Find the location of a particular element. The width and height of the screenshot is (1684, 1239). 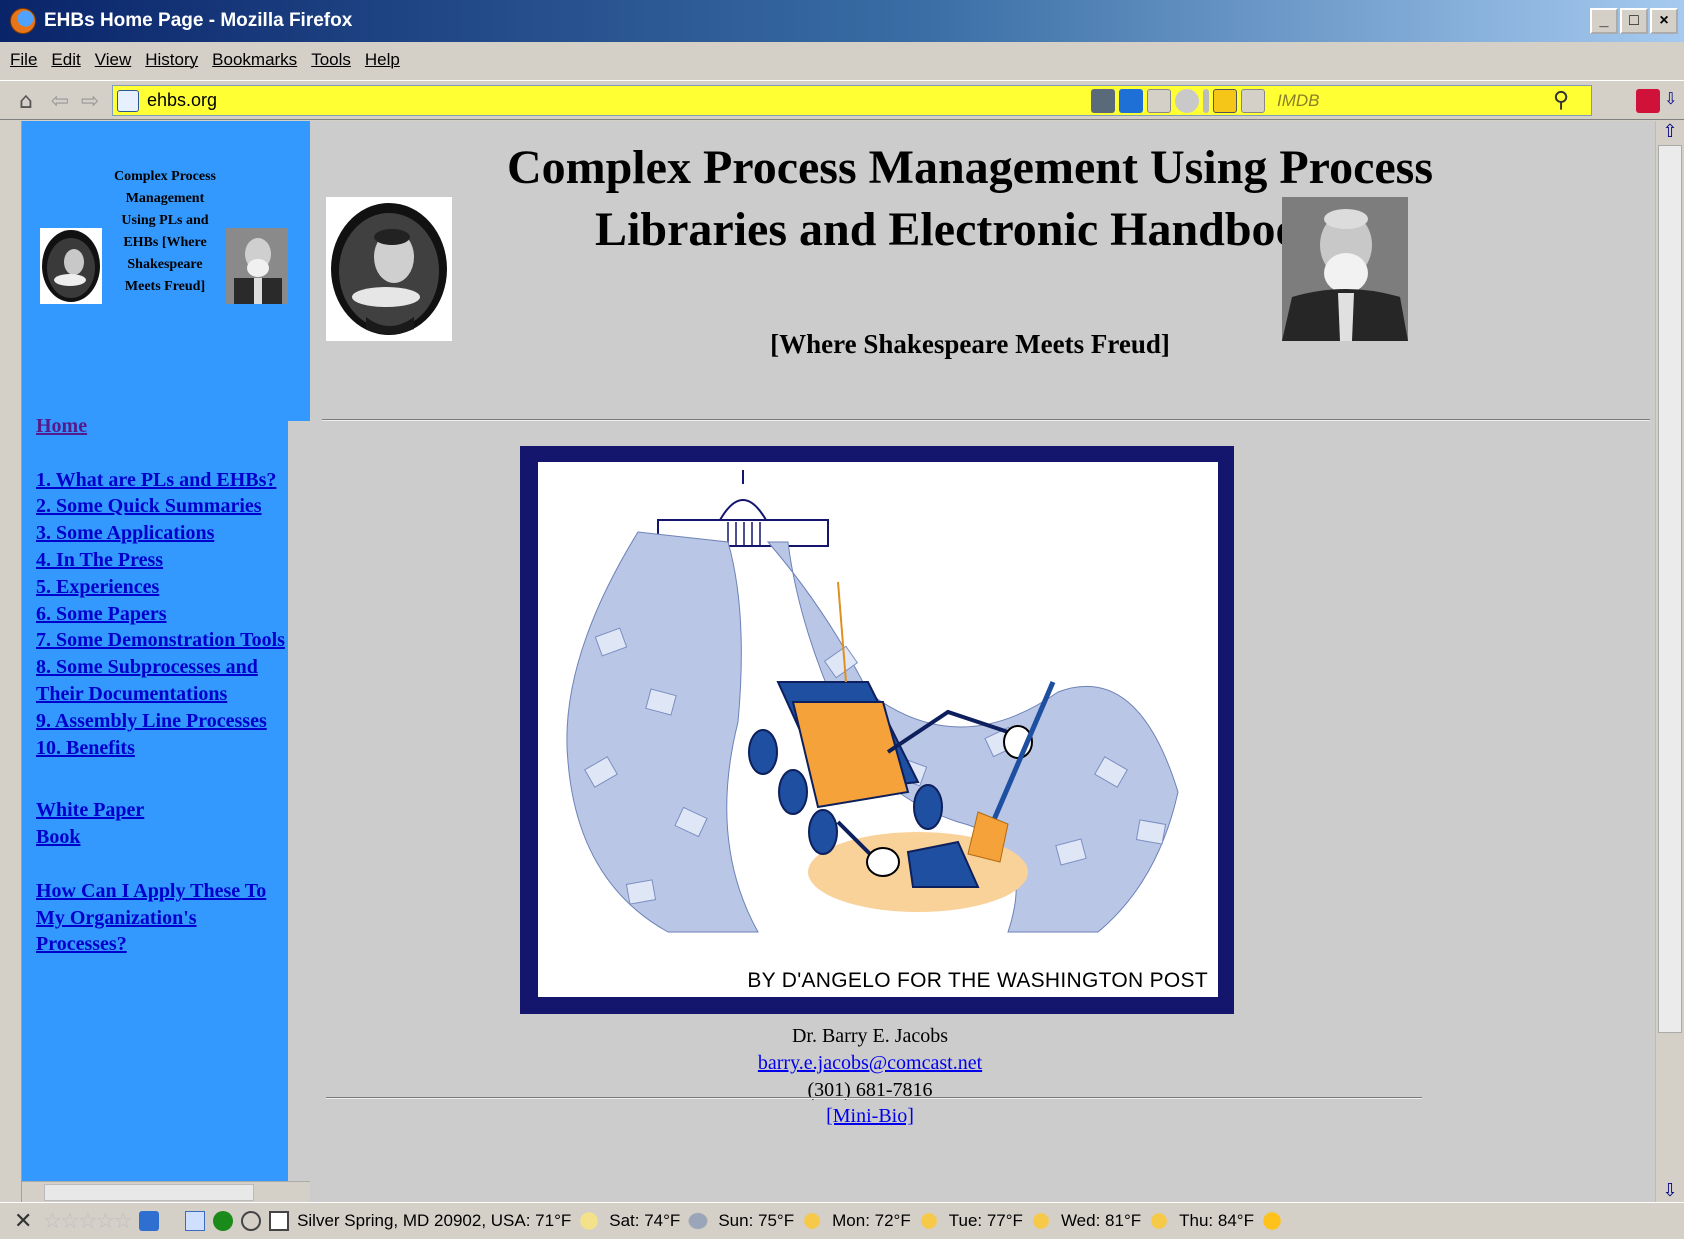

navigation-bar: ⌂ ⇦ ⇨ ehbs.org IMDB ⚲ ⇩ is located at coordinates (842, 100).